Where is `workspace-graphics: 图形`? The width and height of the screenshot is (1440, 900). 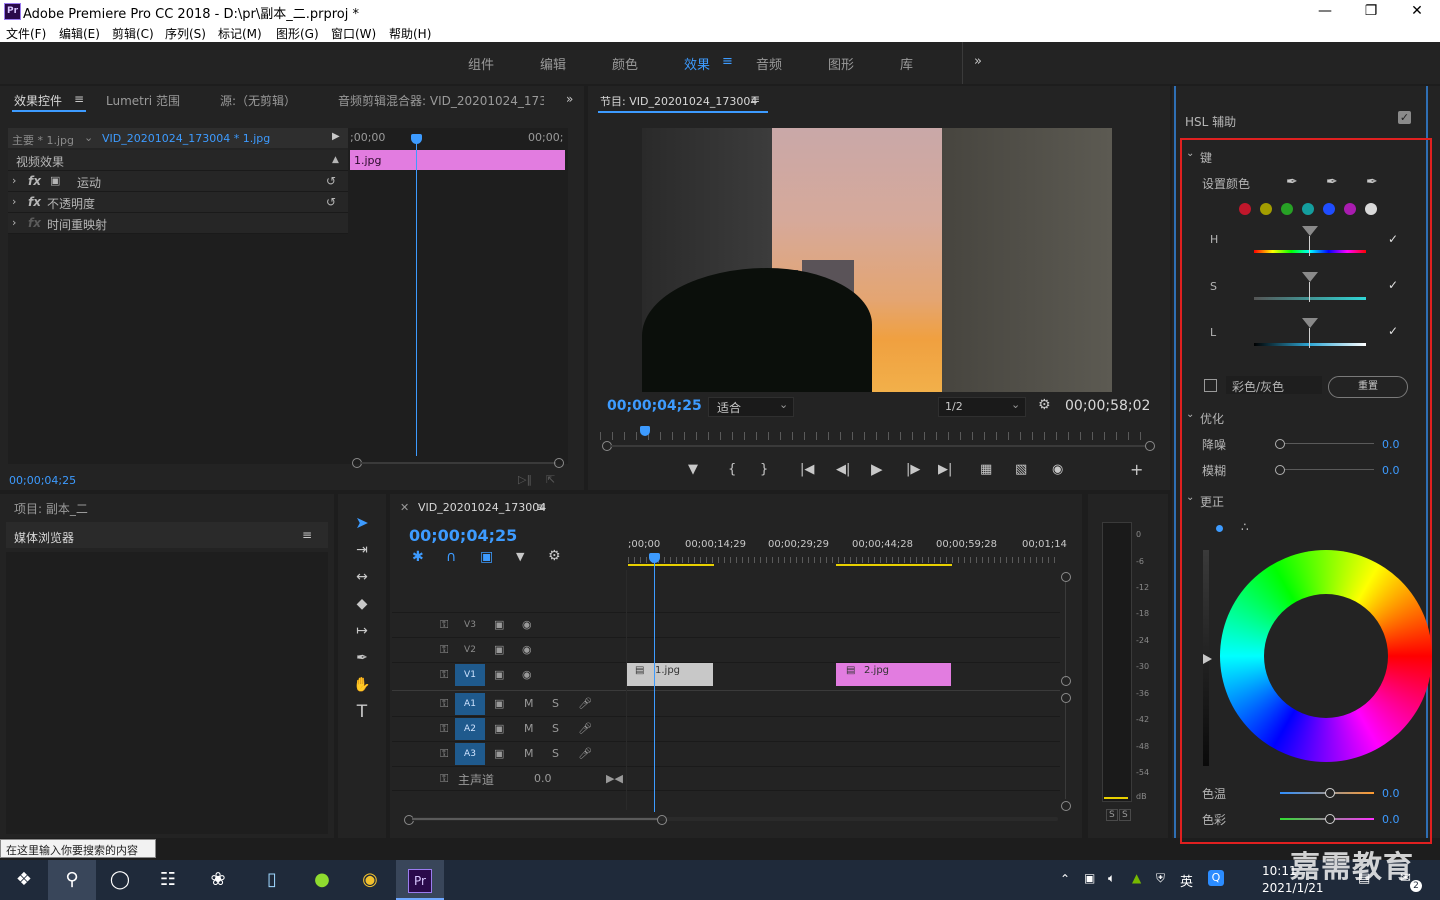
workspace-graphics: 图形 is located at coordinates (841, 63).